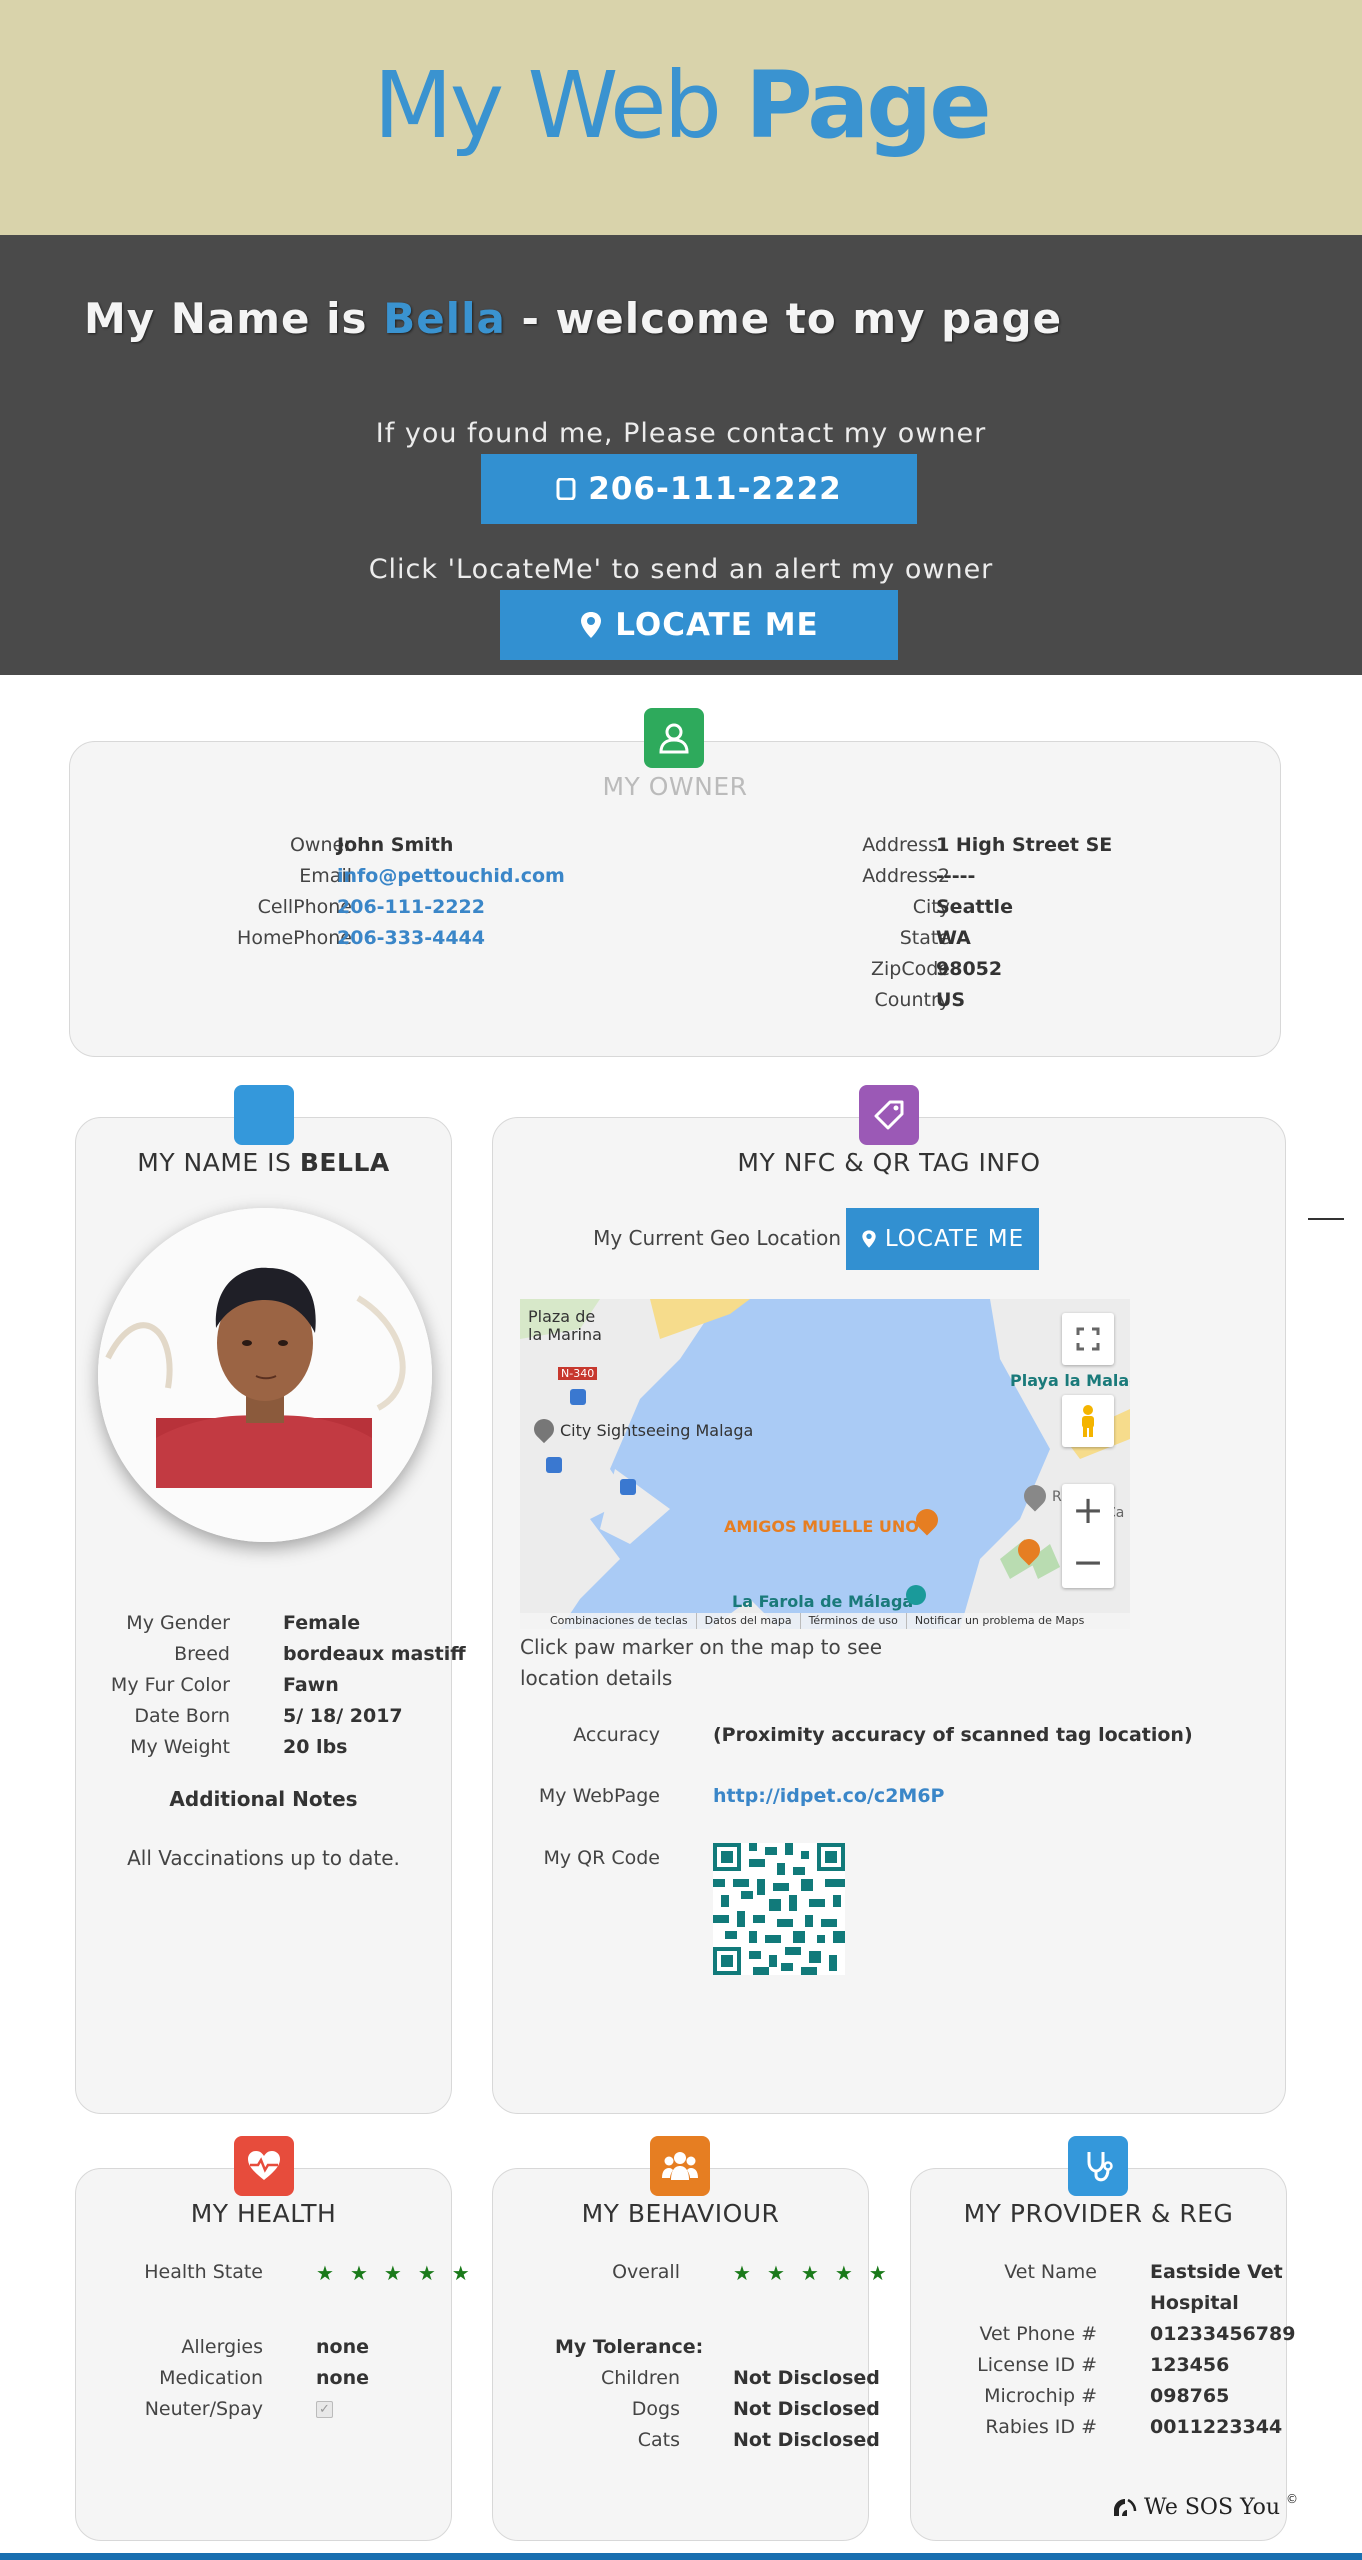 The width and height of the screenshot is (1362, 2560). What do you see at coordinates (616, 1735) in the screenshot?
I see `accuracy-label: Accuracy` at bounding box center [616, 1735].